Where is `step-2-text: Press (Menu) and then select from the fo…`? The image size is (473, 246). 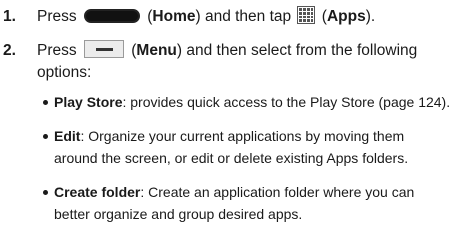 step-2-text: Press (Menu) and then select from the fo… is located at coordinates (227, 50).